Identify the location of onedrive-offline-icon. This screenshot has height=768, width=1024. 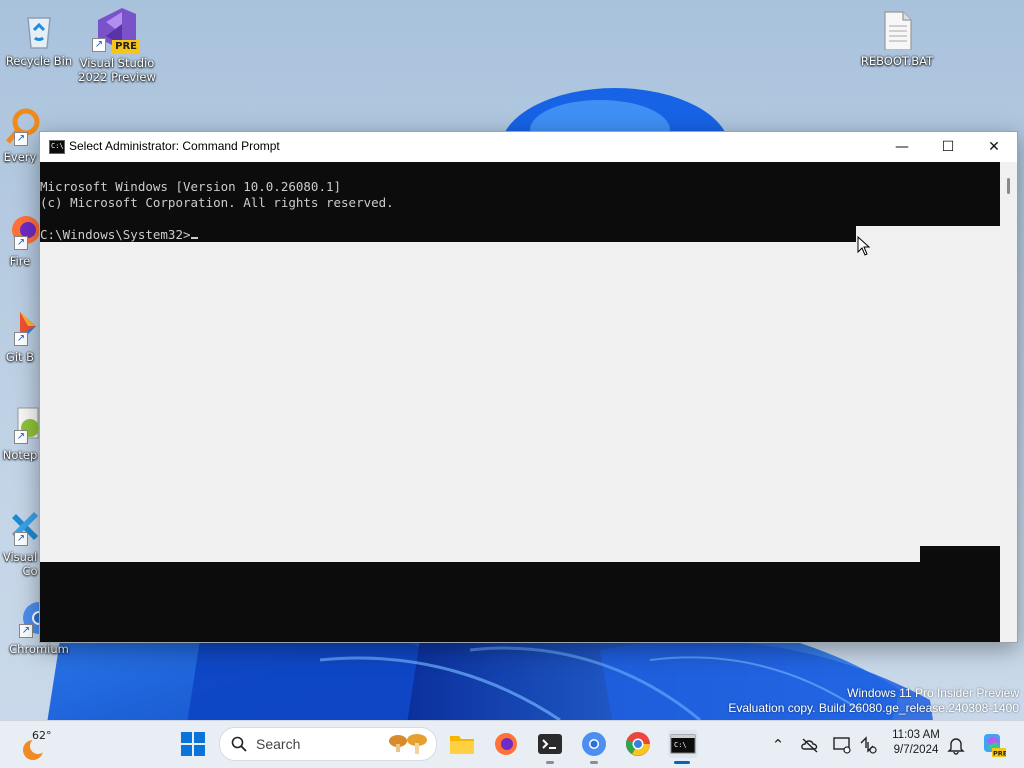
(810, 745).